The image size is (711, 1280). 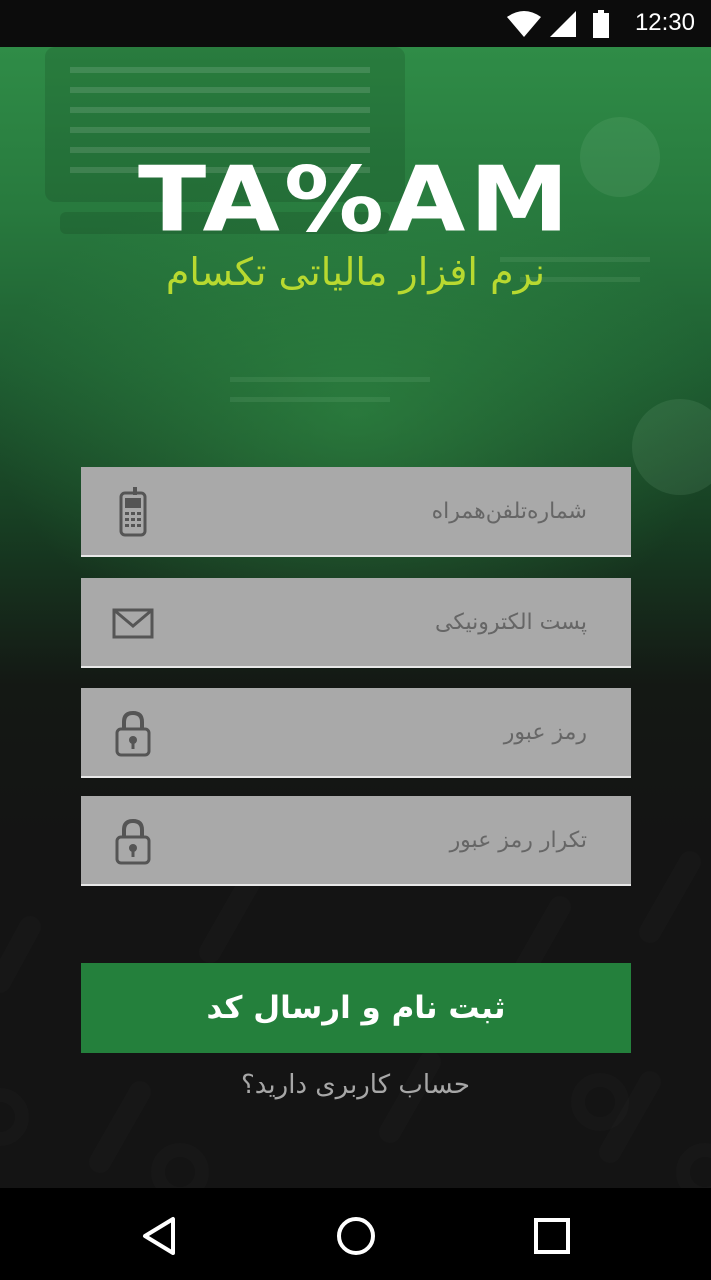 I want to click on password-input, so click(x=356, y=732).